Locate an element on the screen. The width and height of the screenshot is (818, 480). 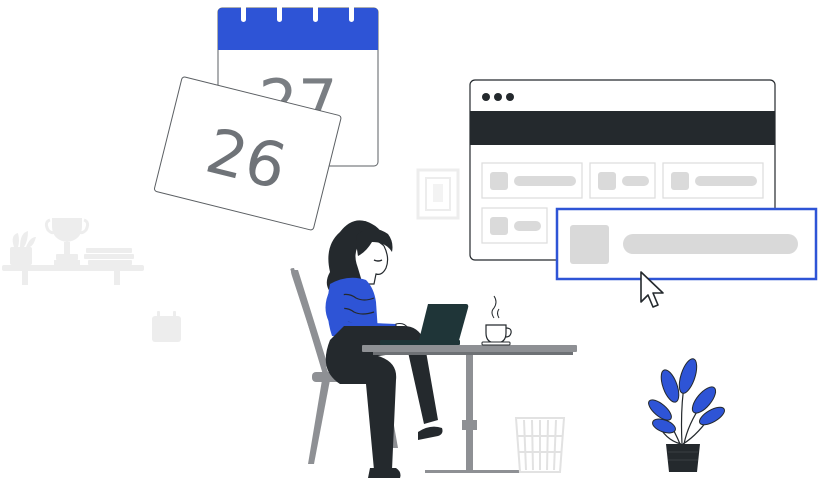
selected-tile is located at coordinates (686, 244).